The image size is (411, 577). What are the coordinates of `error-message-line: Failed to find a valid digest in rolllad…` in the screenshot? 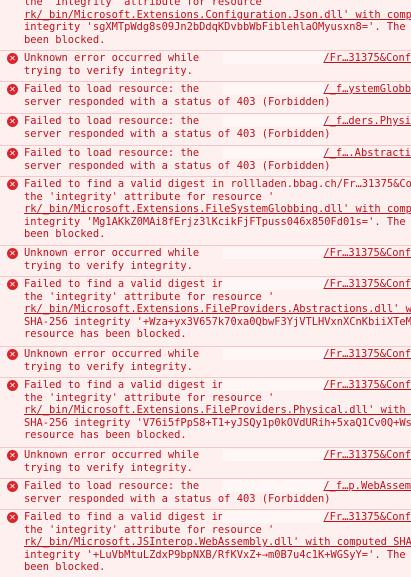 It's located at (217, 184).